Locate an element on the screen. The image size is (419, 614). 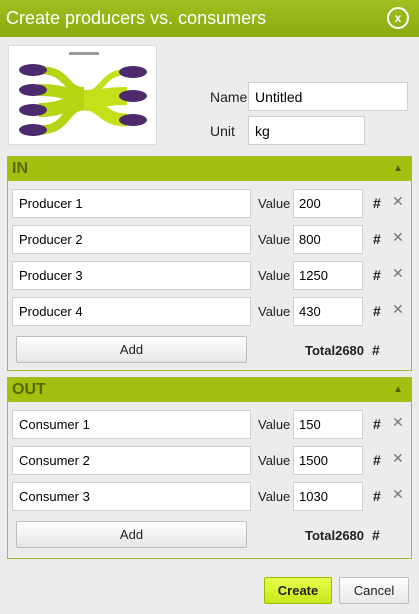
add-producer-button: Add is located at coordinates (131, 349).